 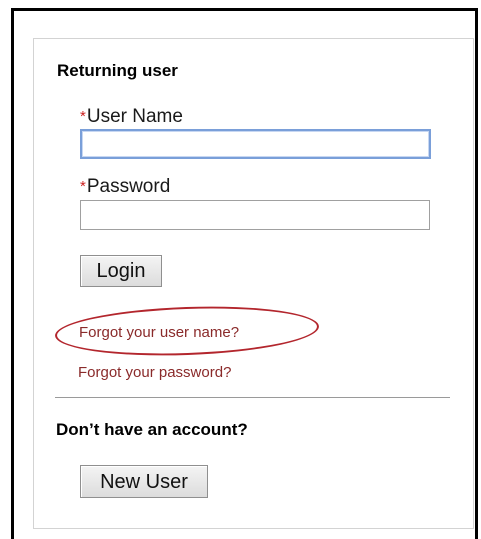 I want to click on new-user-button: New User, so click(x=144, y=481).